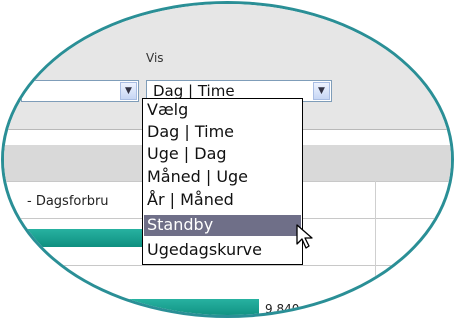 The height and width of the screenshot is (321, 459). I want to click on column-divider, so click(375, 248).